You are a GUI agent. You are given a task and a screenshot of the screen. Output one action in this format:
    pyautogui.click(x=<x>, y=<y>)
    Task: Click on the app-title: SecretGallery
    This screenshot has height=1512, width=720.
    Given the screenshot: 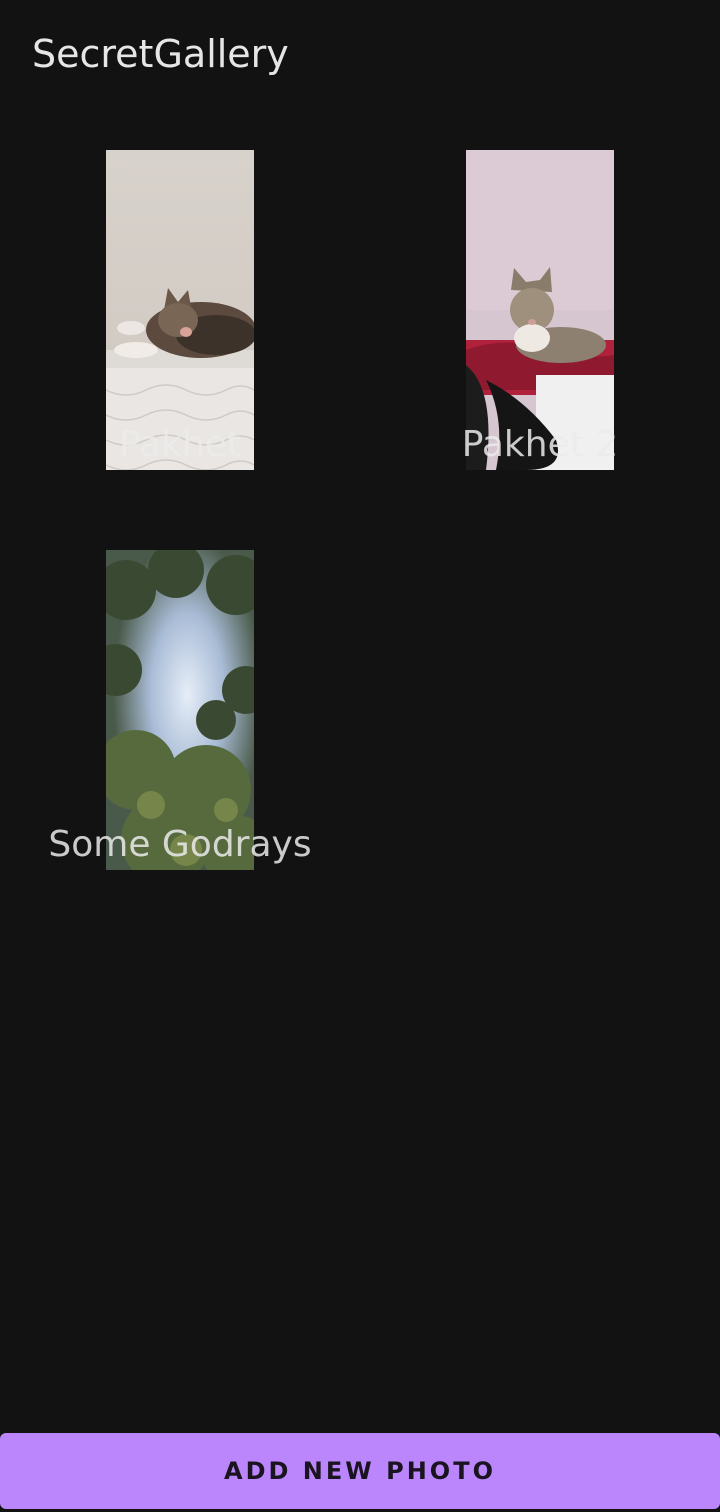 What is the action you would take?
    pyautogui.click(x=160, y=54)
    